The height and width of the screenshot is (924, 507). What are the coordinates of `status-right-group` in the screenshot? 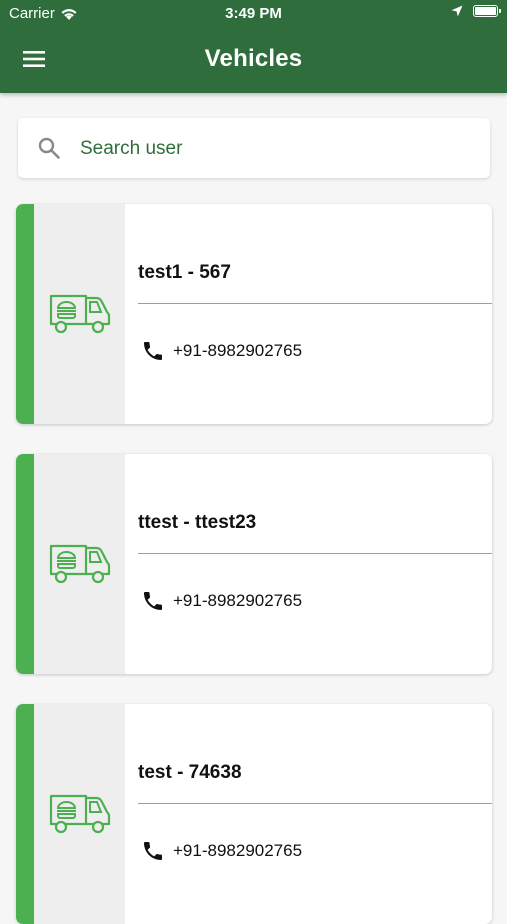 It's located at (476, 11).